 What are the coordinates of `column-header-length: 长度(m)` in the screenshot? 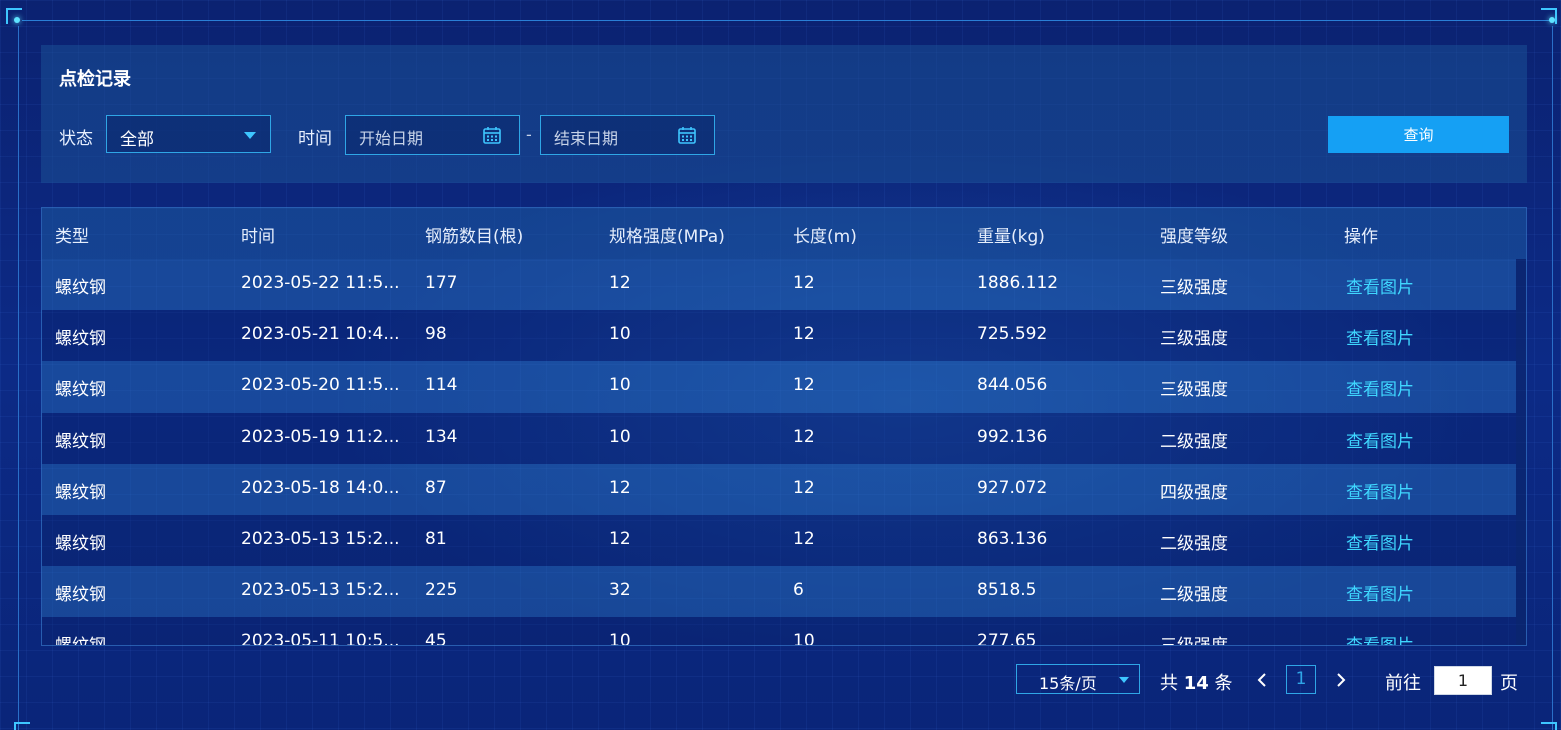 It's located at (825, 234).